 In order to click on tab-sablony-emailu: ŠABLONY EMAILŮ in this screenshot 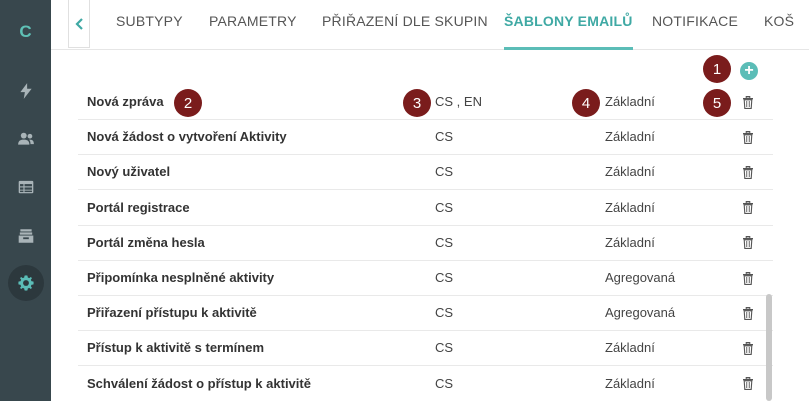, I will do `click(568, 25)`.